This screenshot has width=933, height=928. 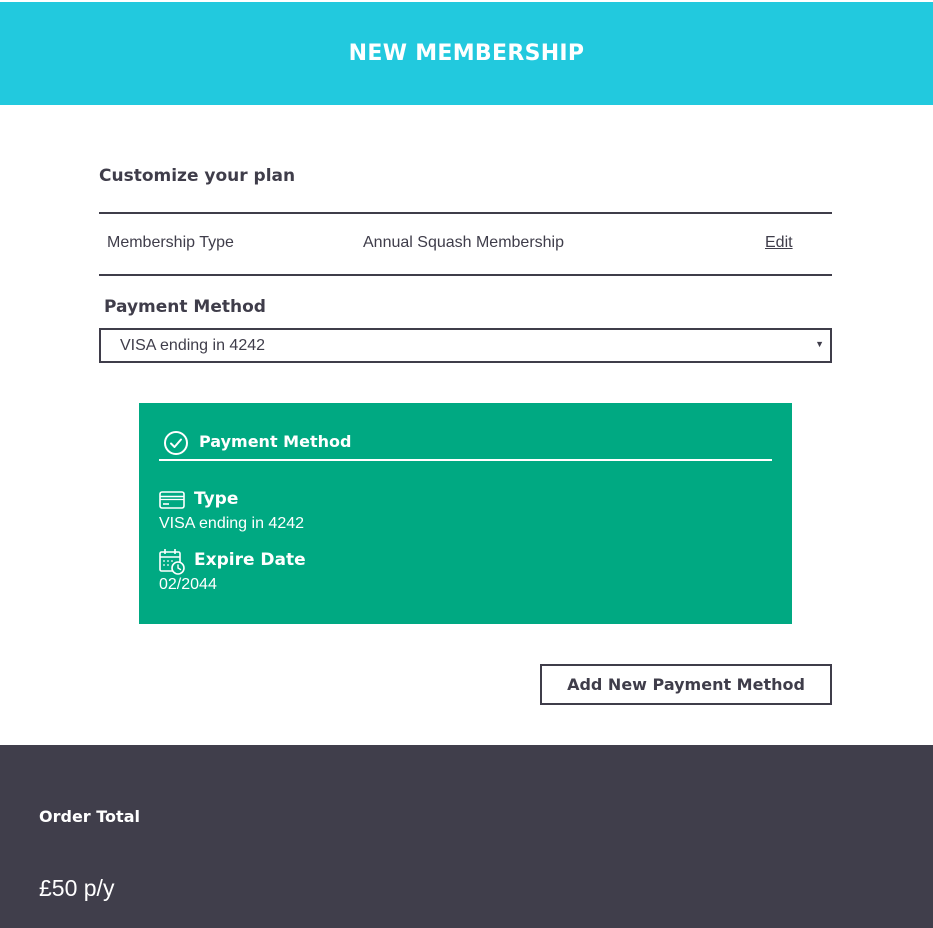 What do you see at coordinates (77, 888) in the screenshot?
I see `order-total-price: £50 p/y` at bounding box center [77, 888].